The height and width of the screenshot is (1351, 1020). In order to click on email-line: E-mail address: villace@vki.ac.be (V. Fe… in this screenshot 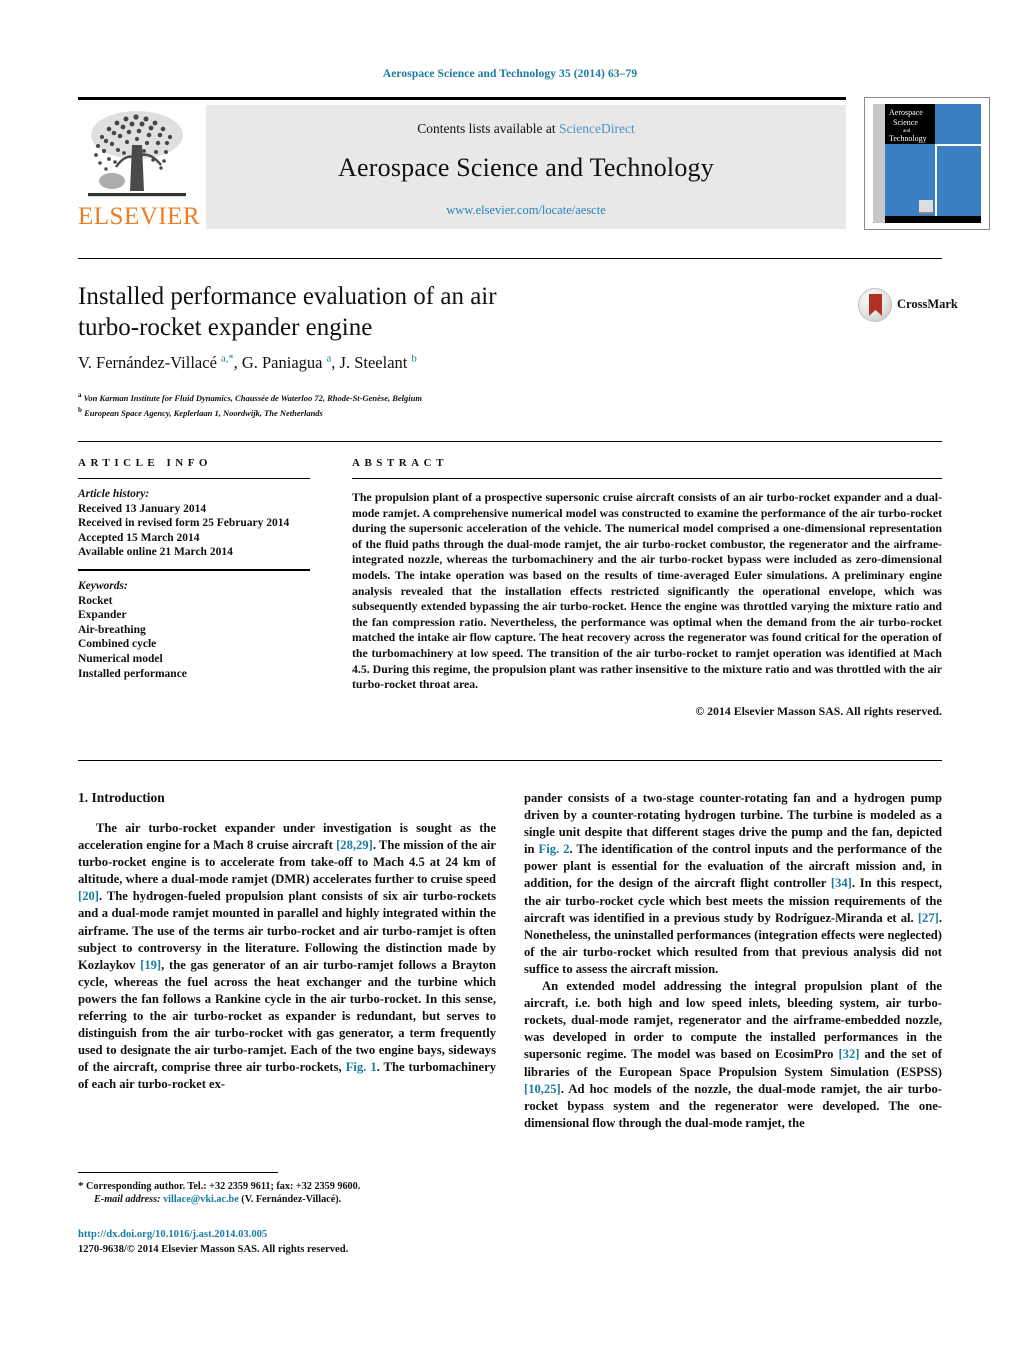, I will do `click(293, 1199)`.